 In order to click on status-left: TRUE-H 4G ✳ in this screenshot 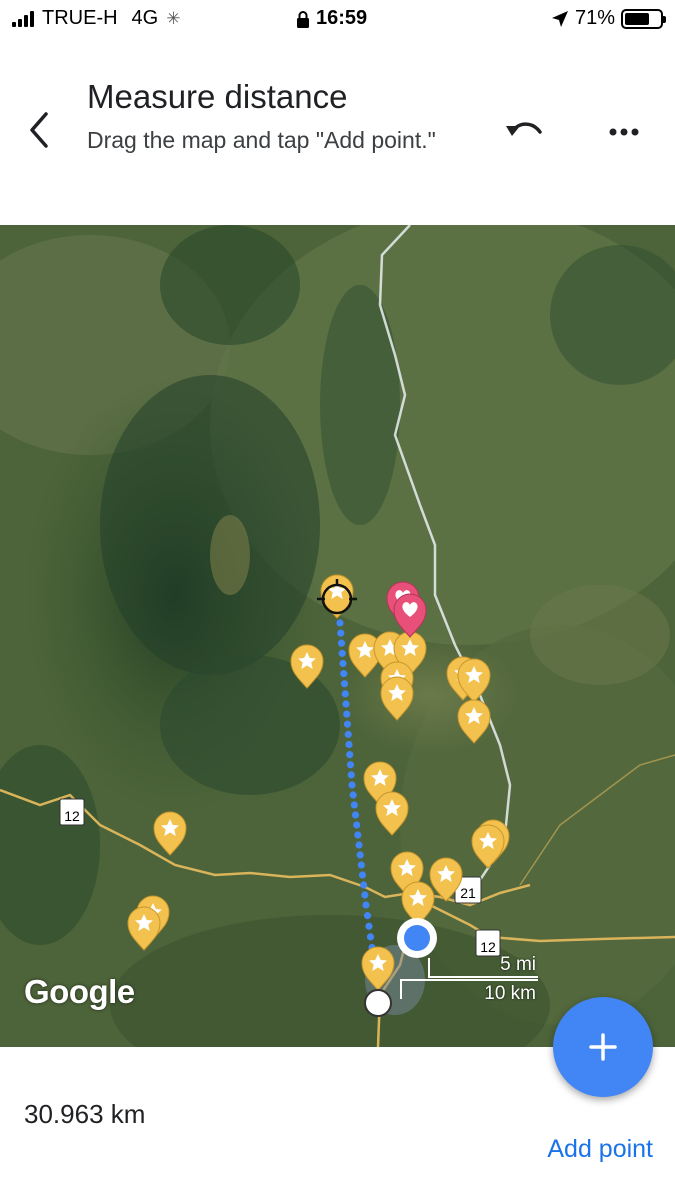, I will do `click(96, 18)`.